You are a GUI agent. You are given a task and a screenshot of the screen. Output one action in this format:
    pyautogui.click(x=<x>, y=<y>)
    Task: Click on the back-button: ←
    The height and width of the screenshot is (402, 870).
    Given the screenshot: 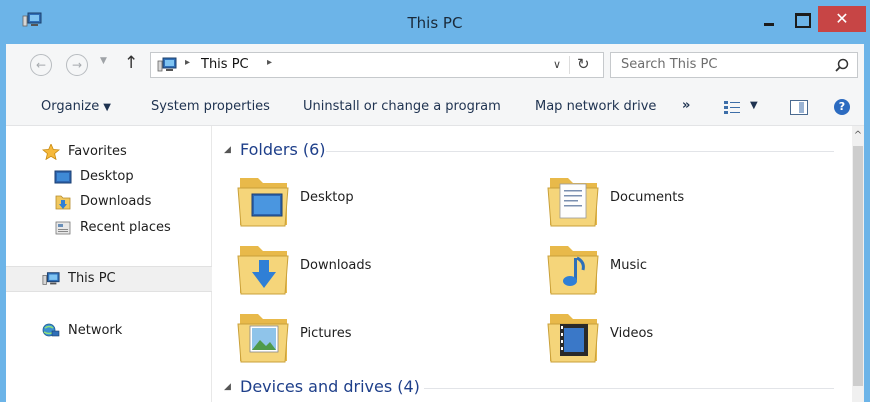 What is the action you would take?
    pyautogui.click(x=41, y=65)
    